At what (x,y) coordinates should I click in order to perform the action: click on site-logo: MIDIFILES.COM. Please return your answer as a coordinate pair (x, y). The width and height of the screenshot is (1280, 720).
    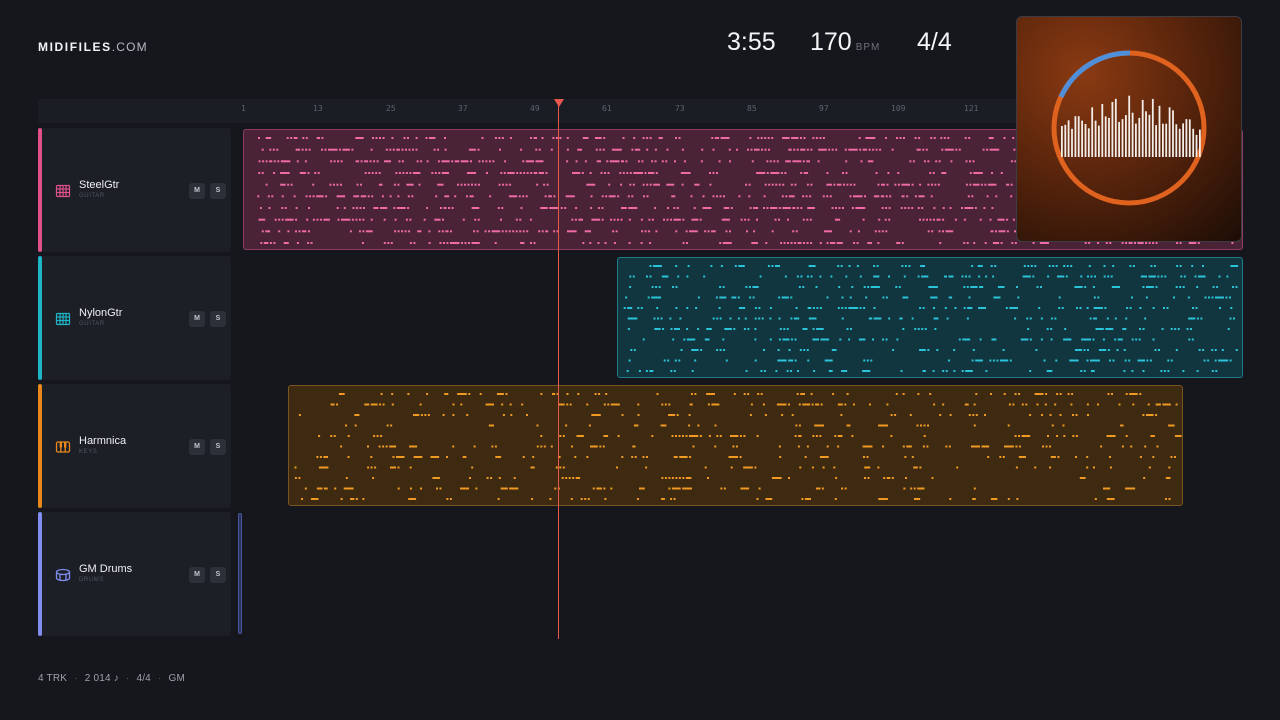
    Looking at the image, I should click on (93, 47).